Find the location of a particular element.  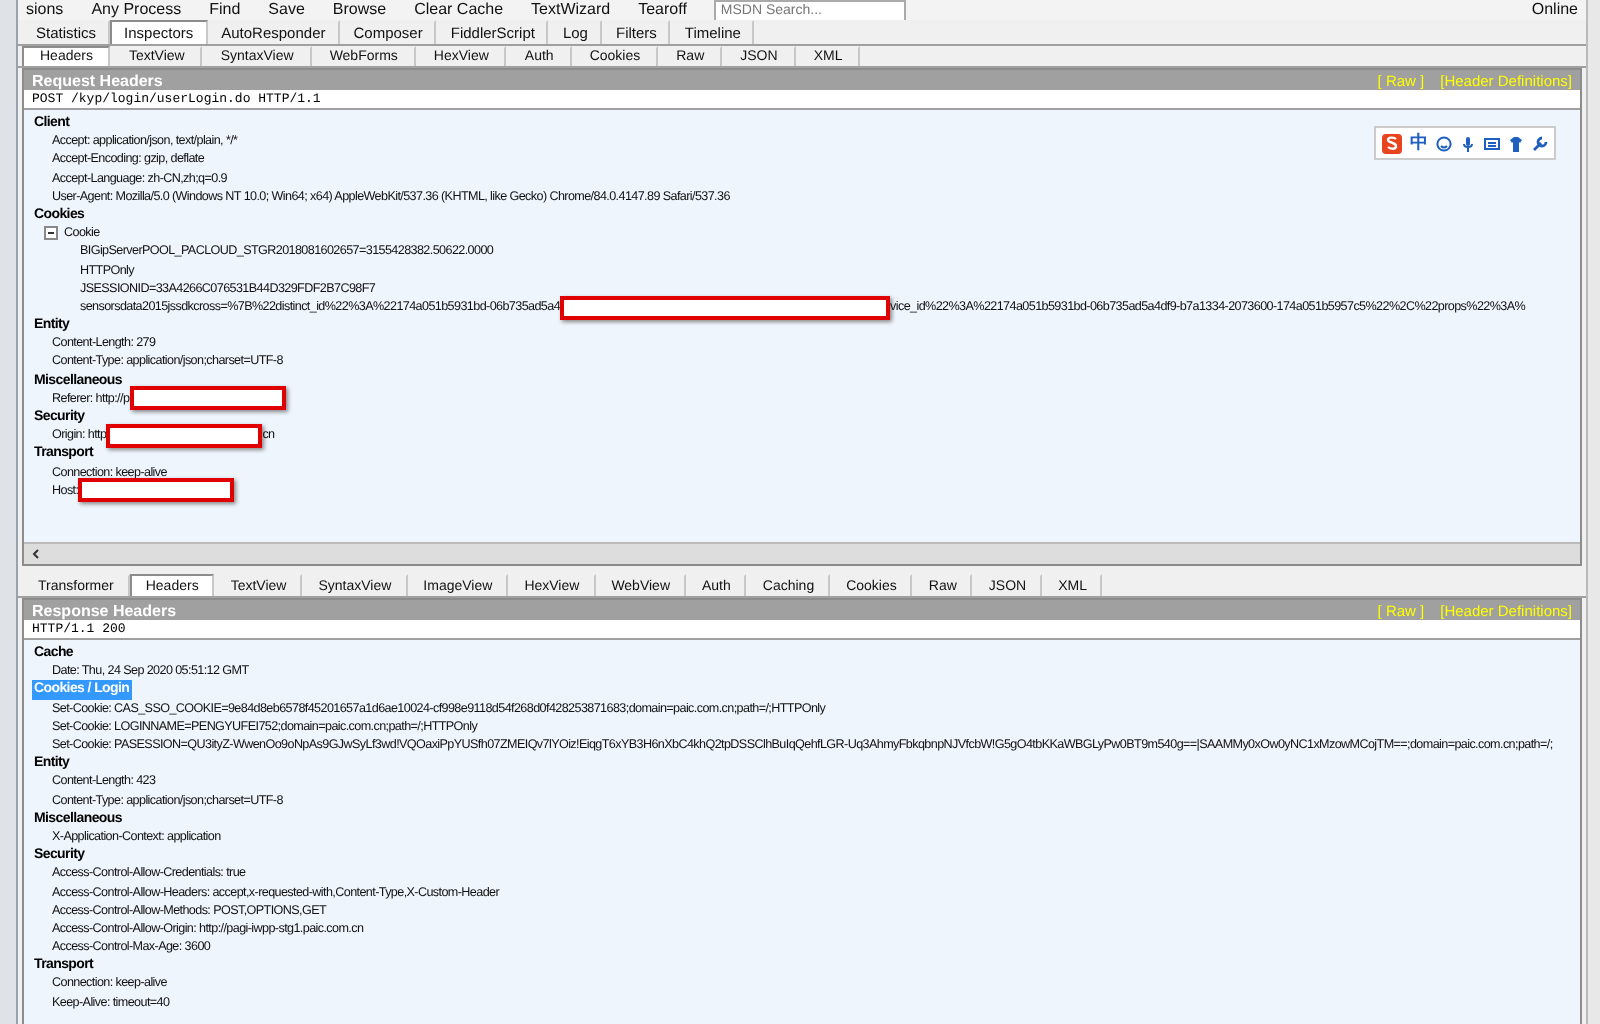

scroll-left-icon is located at coordinates (36, 554).